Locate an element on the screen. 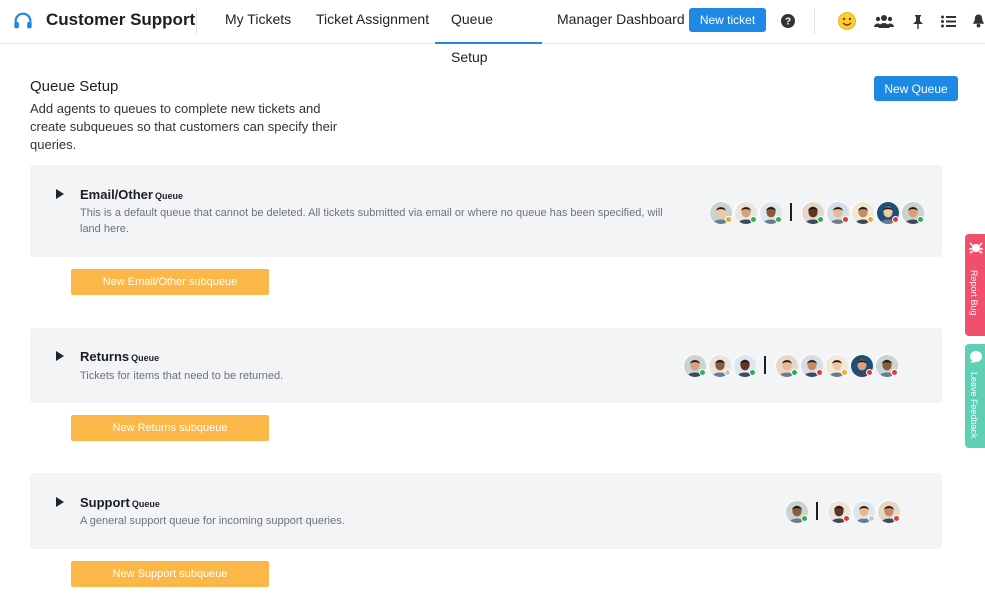 The width and height of the screenshot is (985, 600). team-icon is located at coordinates (884, 21).